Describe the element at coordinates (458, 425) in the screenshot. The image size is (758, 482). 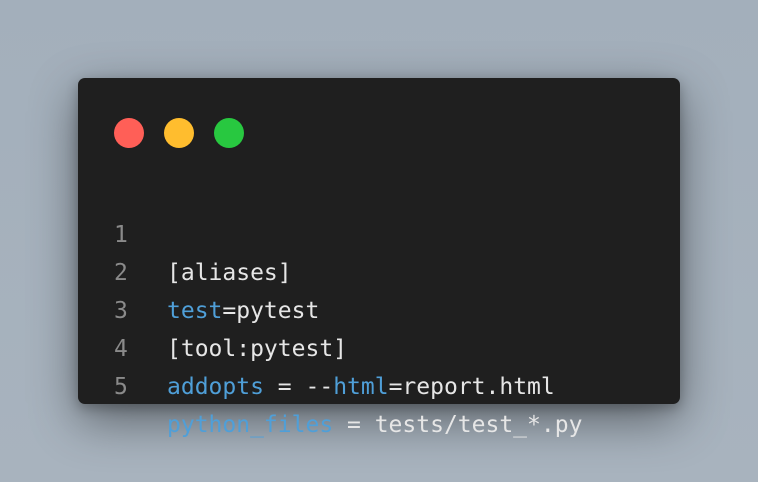
I see `code-token: = tests/test_*.py` at that location.